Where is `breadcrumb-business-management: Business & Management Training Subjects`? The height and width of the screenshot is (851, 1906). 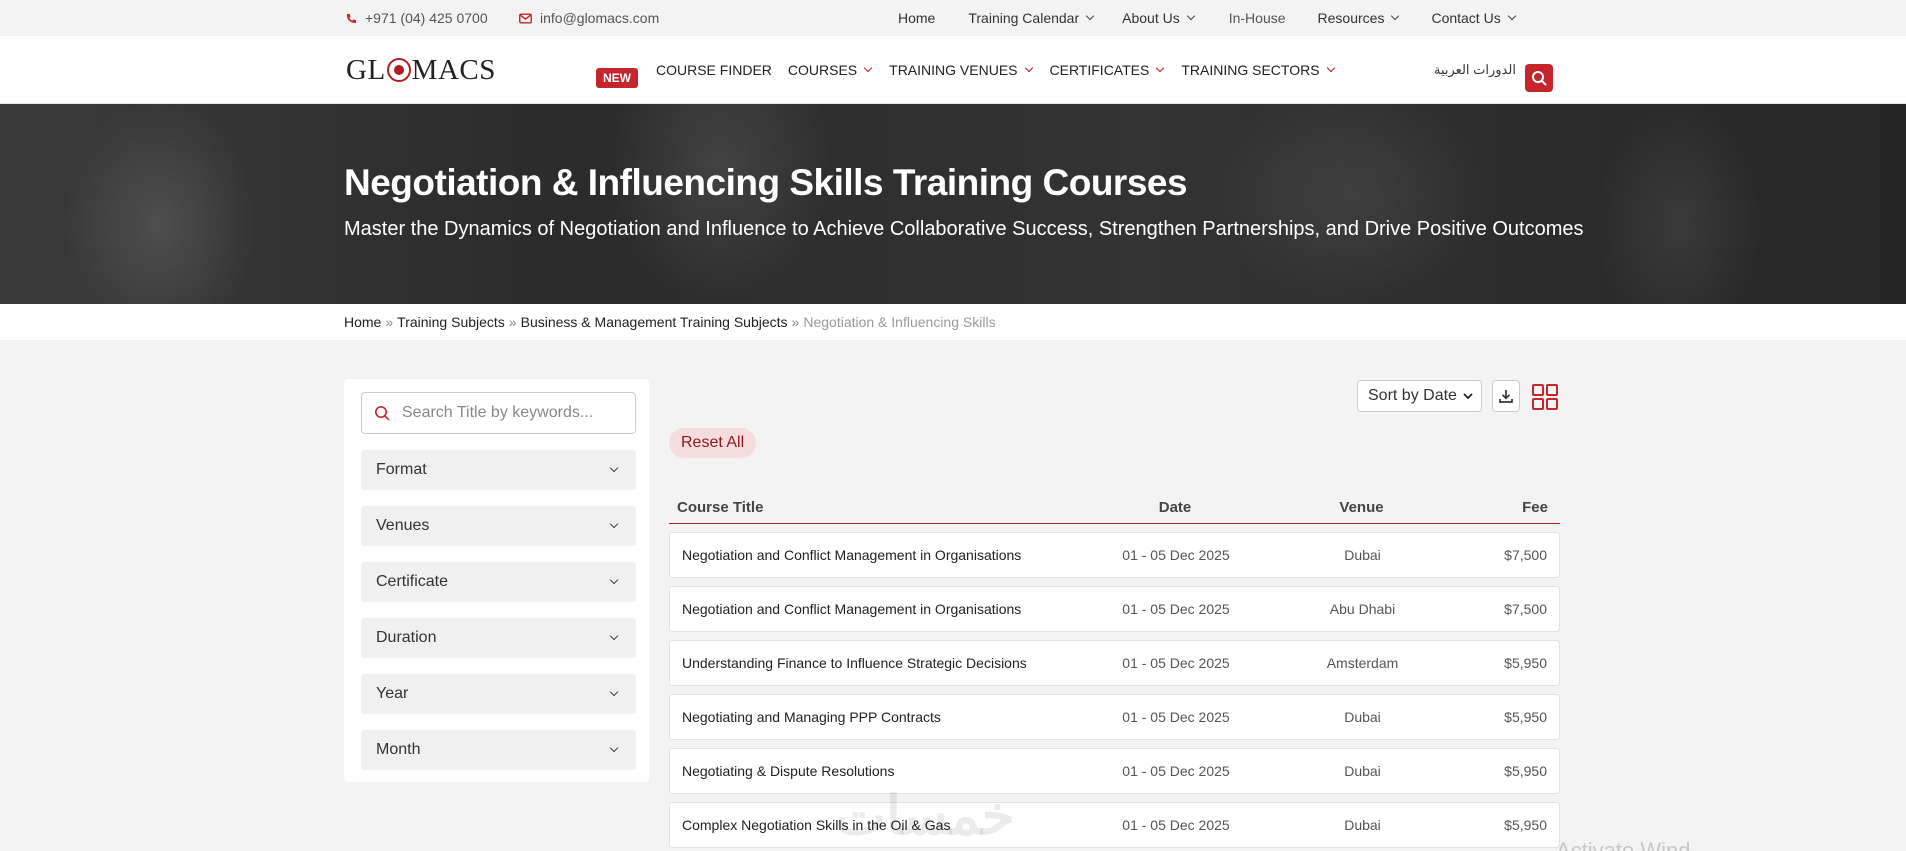
breadcrumb-business-management: Business & Management Training Subjects is located at coordinates (654, 322).